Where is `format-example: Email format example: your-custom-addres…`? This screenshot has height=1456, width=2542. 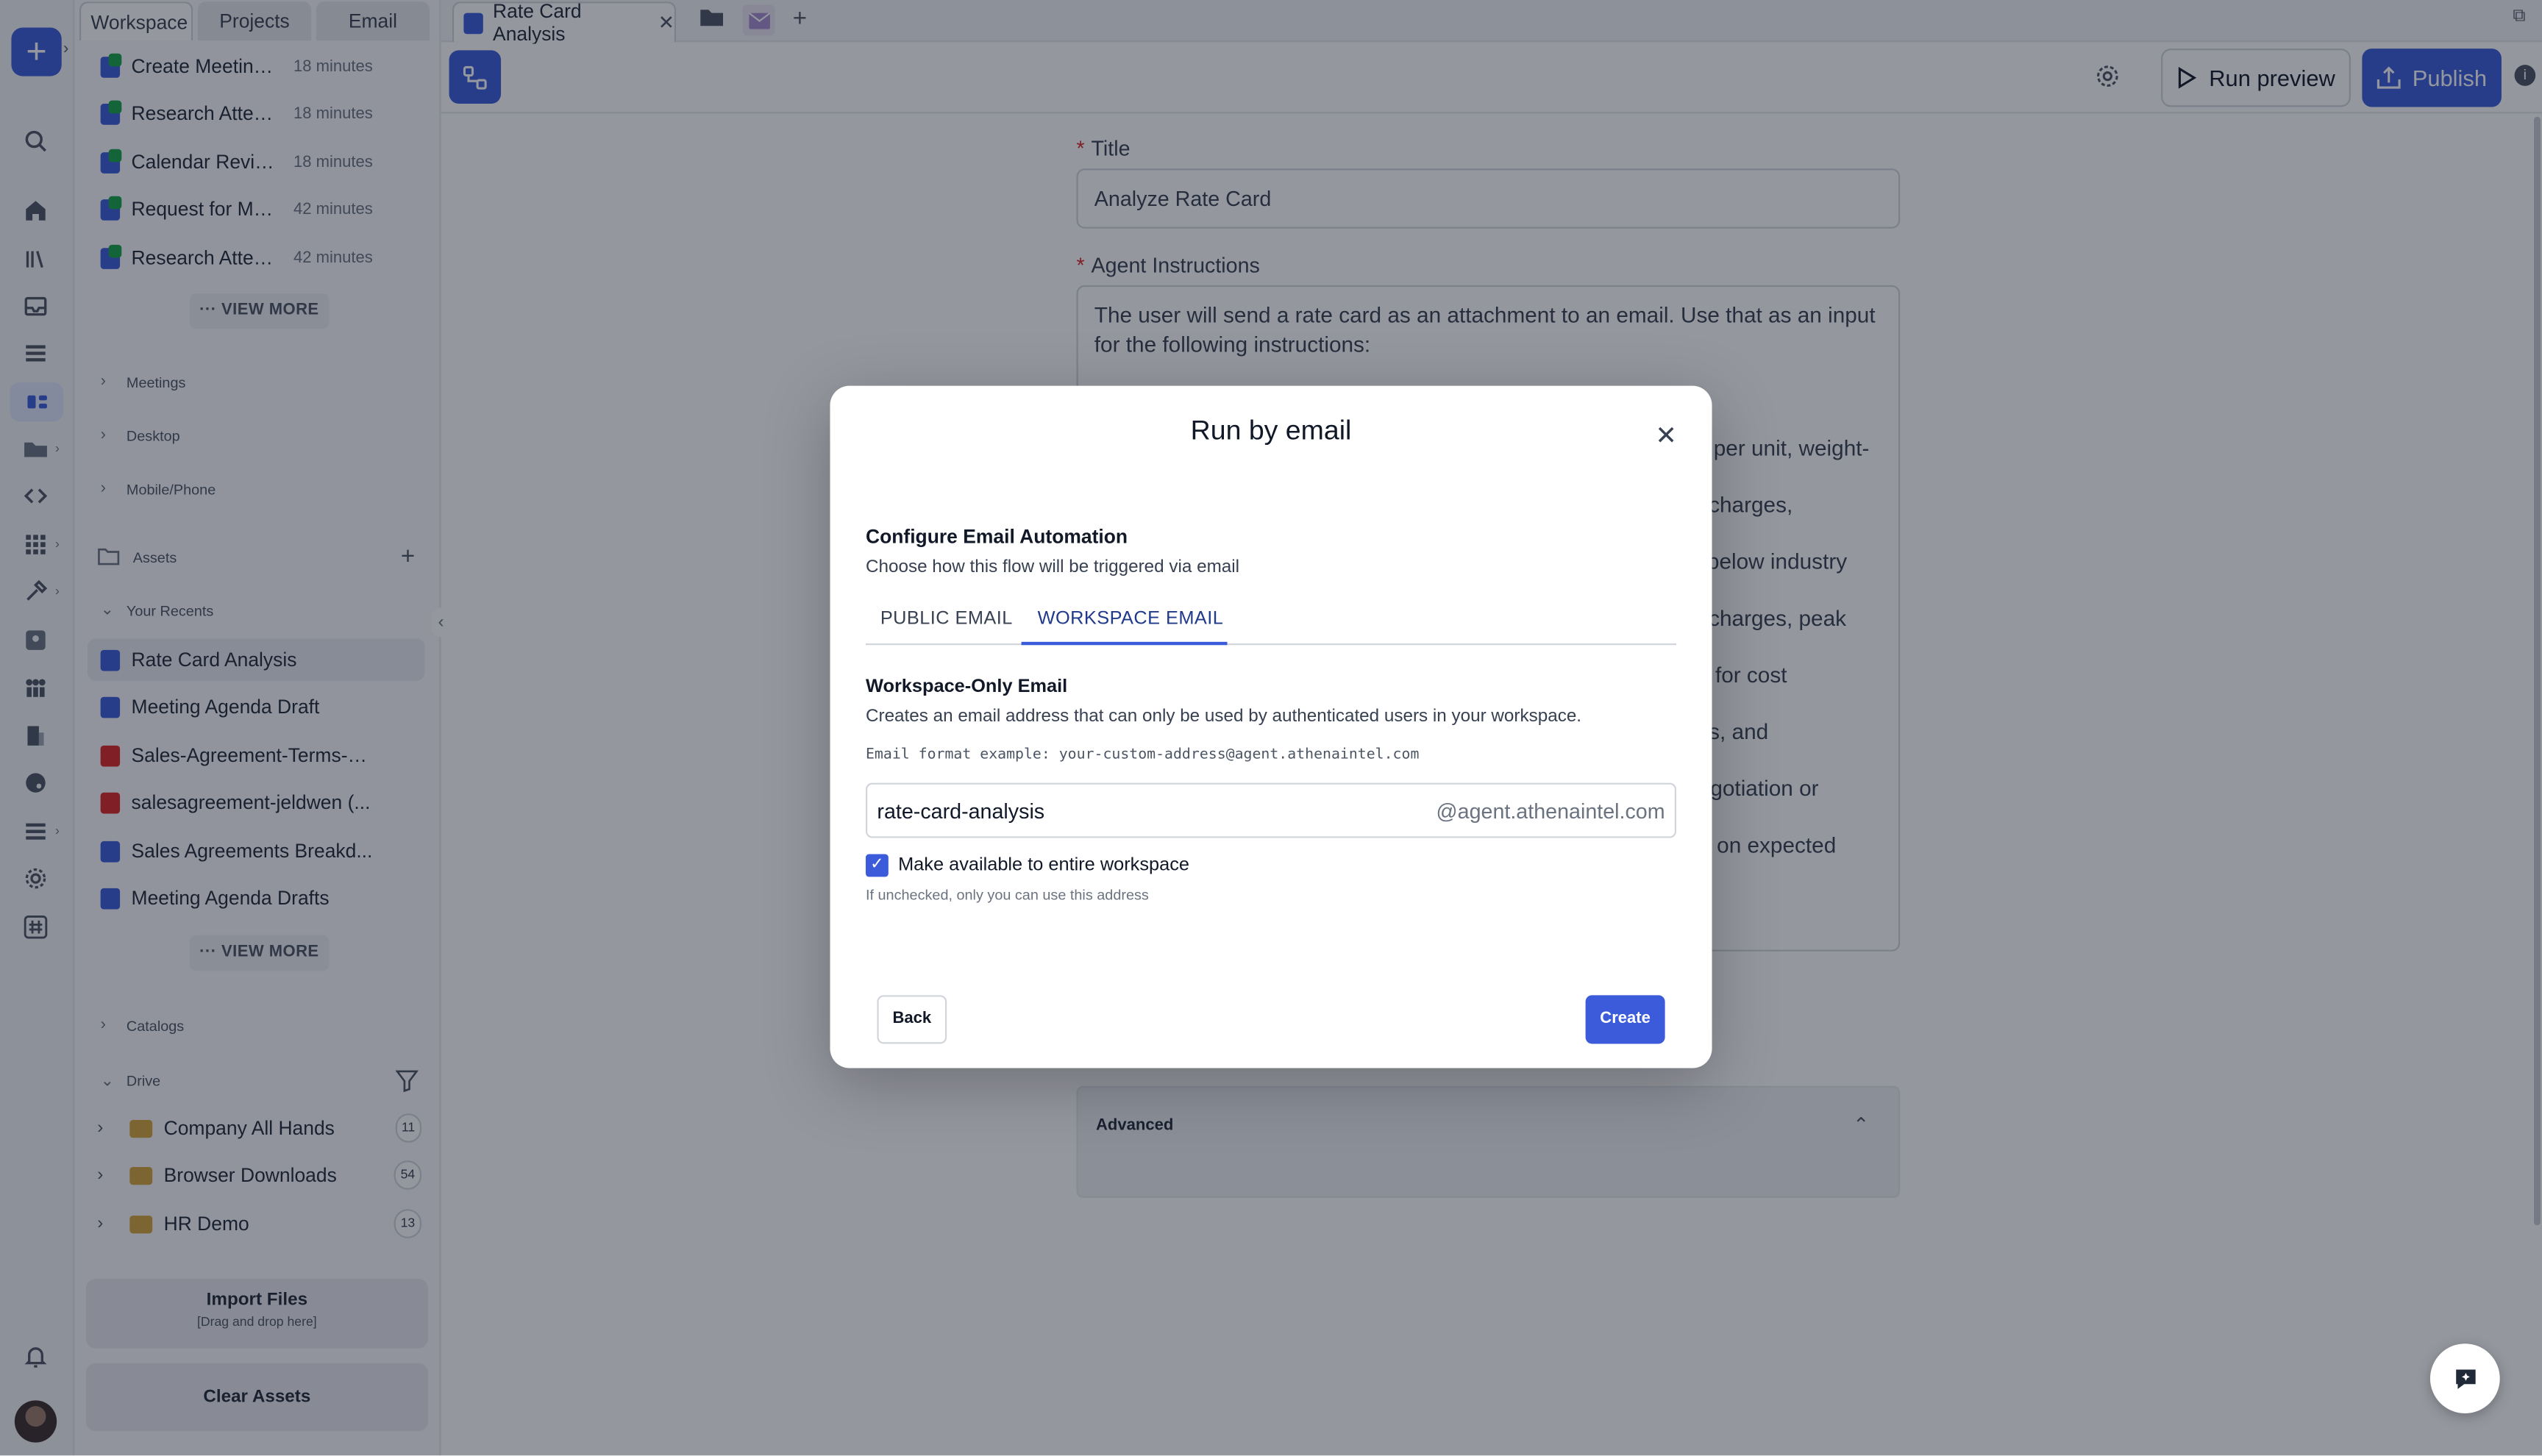 format-example: Email format example: your-custom-addres… is located at coordinates (1142, 756).